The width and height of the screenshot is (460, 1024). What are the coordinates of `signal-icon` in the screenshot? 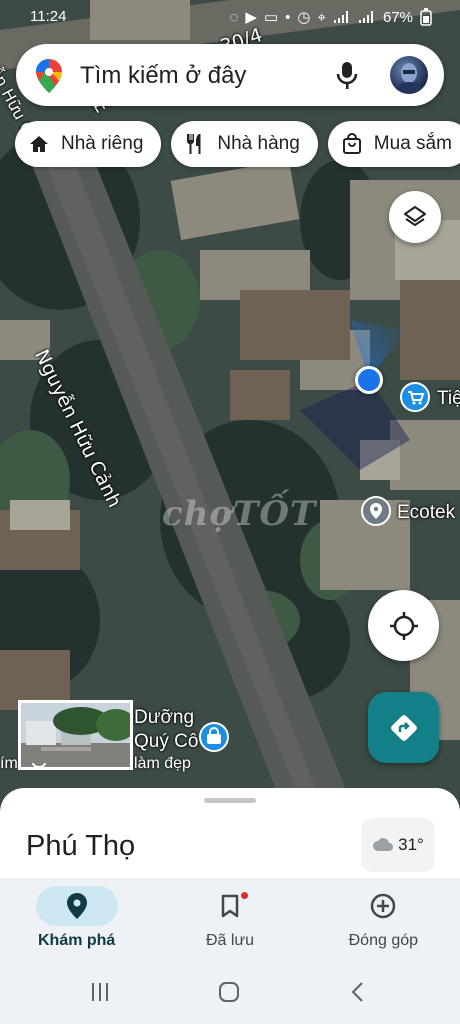 It's located at (340, 17).